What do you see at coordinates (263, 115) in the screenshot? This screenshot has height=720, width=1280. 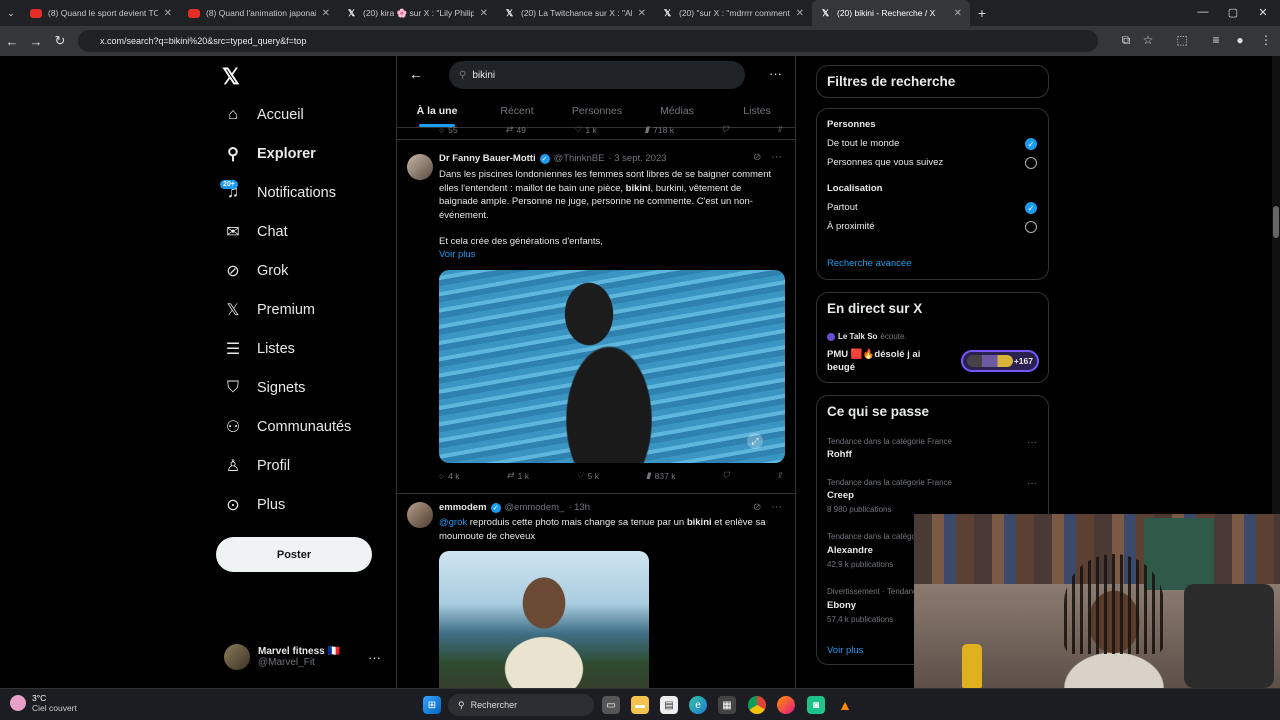 I see `nav-home: ⌂ Accueil` at bounding box center [263, 115].